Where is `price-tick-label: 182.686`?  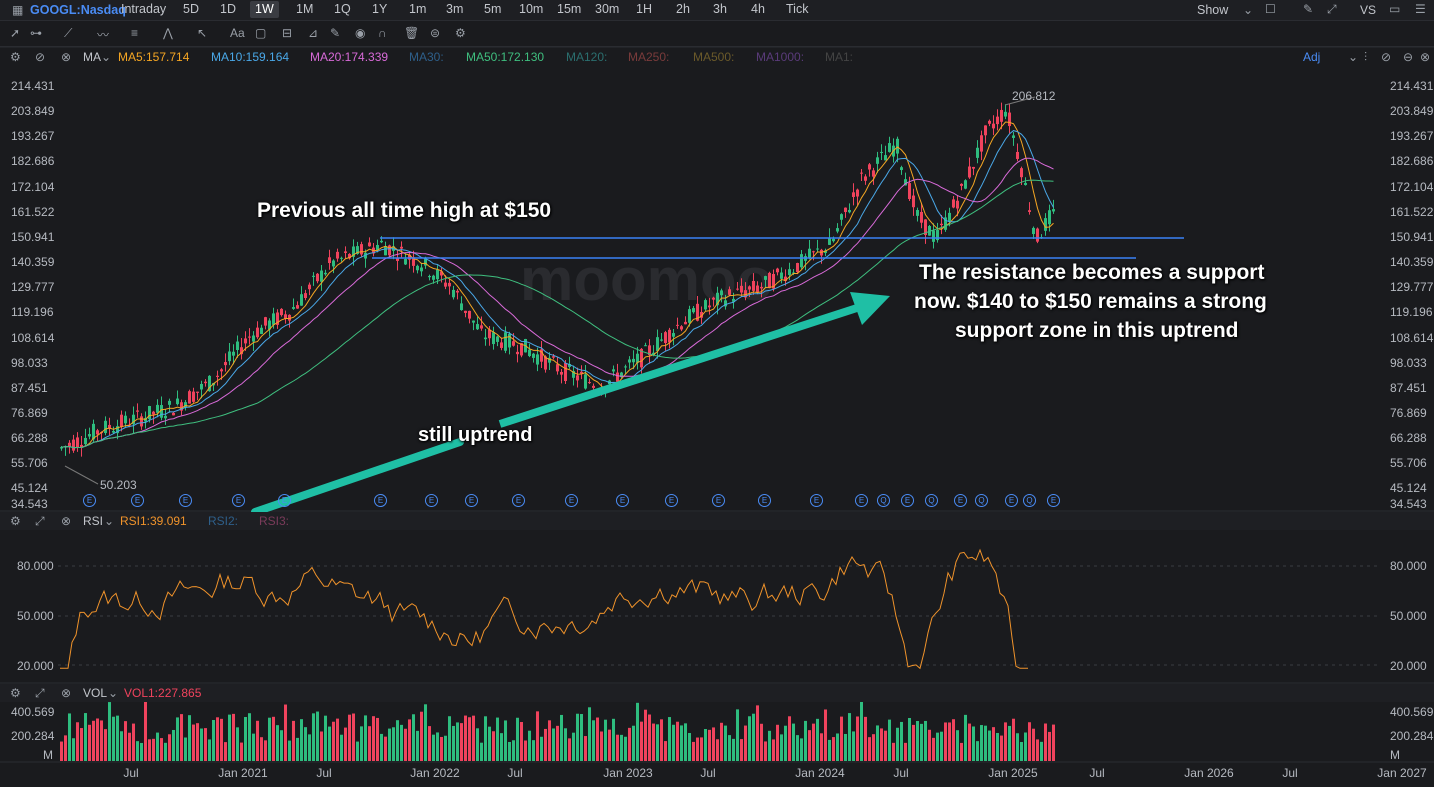
price-tick-label: 182.686 is located at coordinates (33, 161).